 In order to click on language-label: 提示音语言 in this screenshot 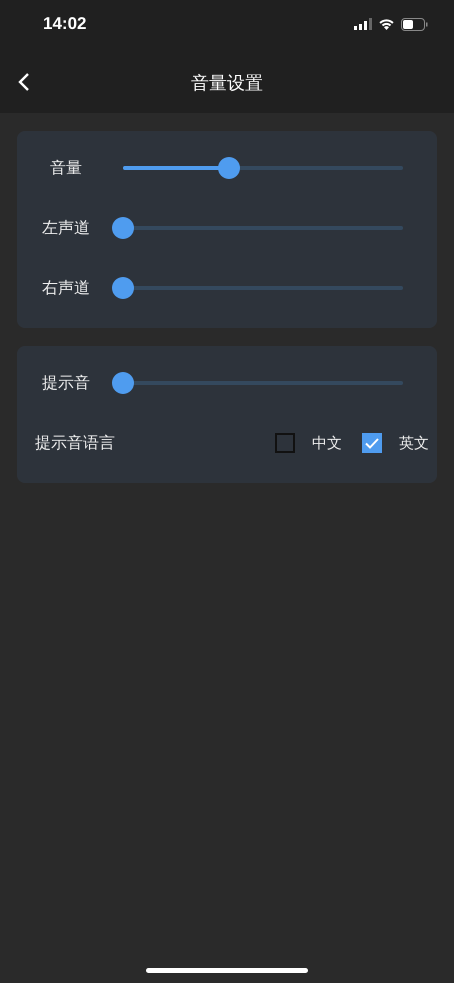, I will do `click(75, 443)`.